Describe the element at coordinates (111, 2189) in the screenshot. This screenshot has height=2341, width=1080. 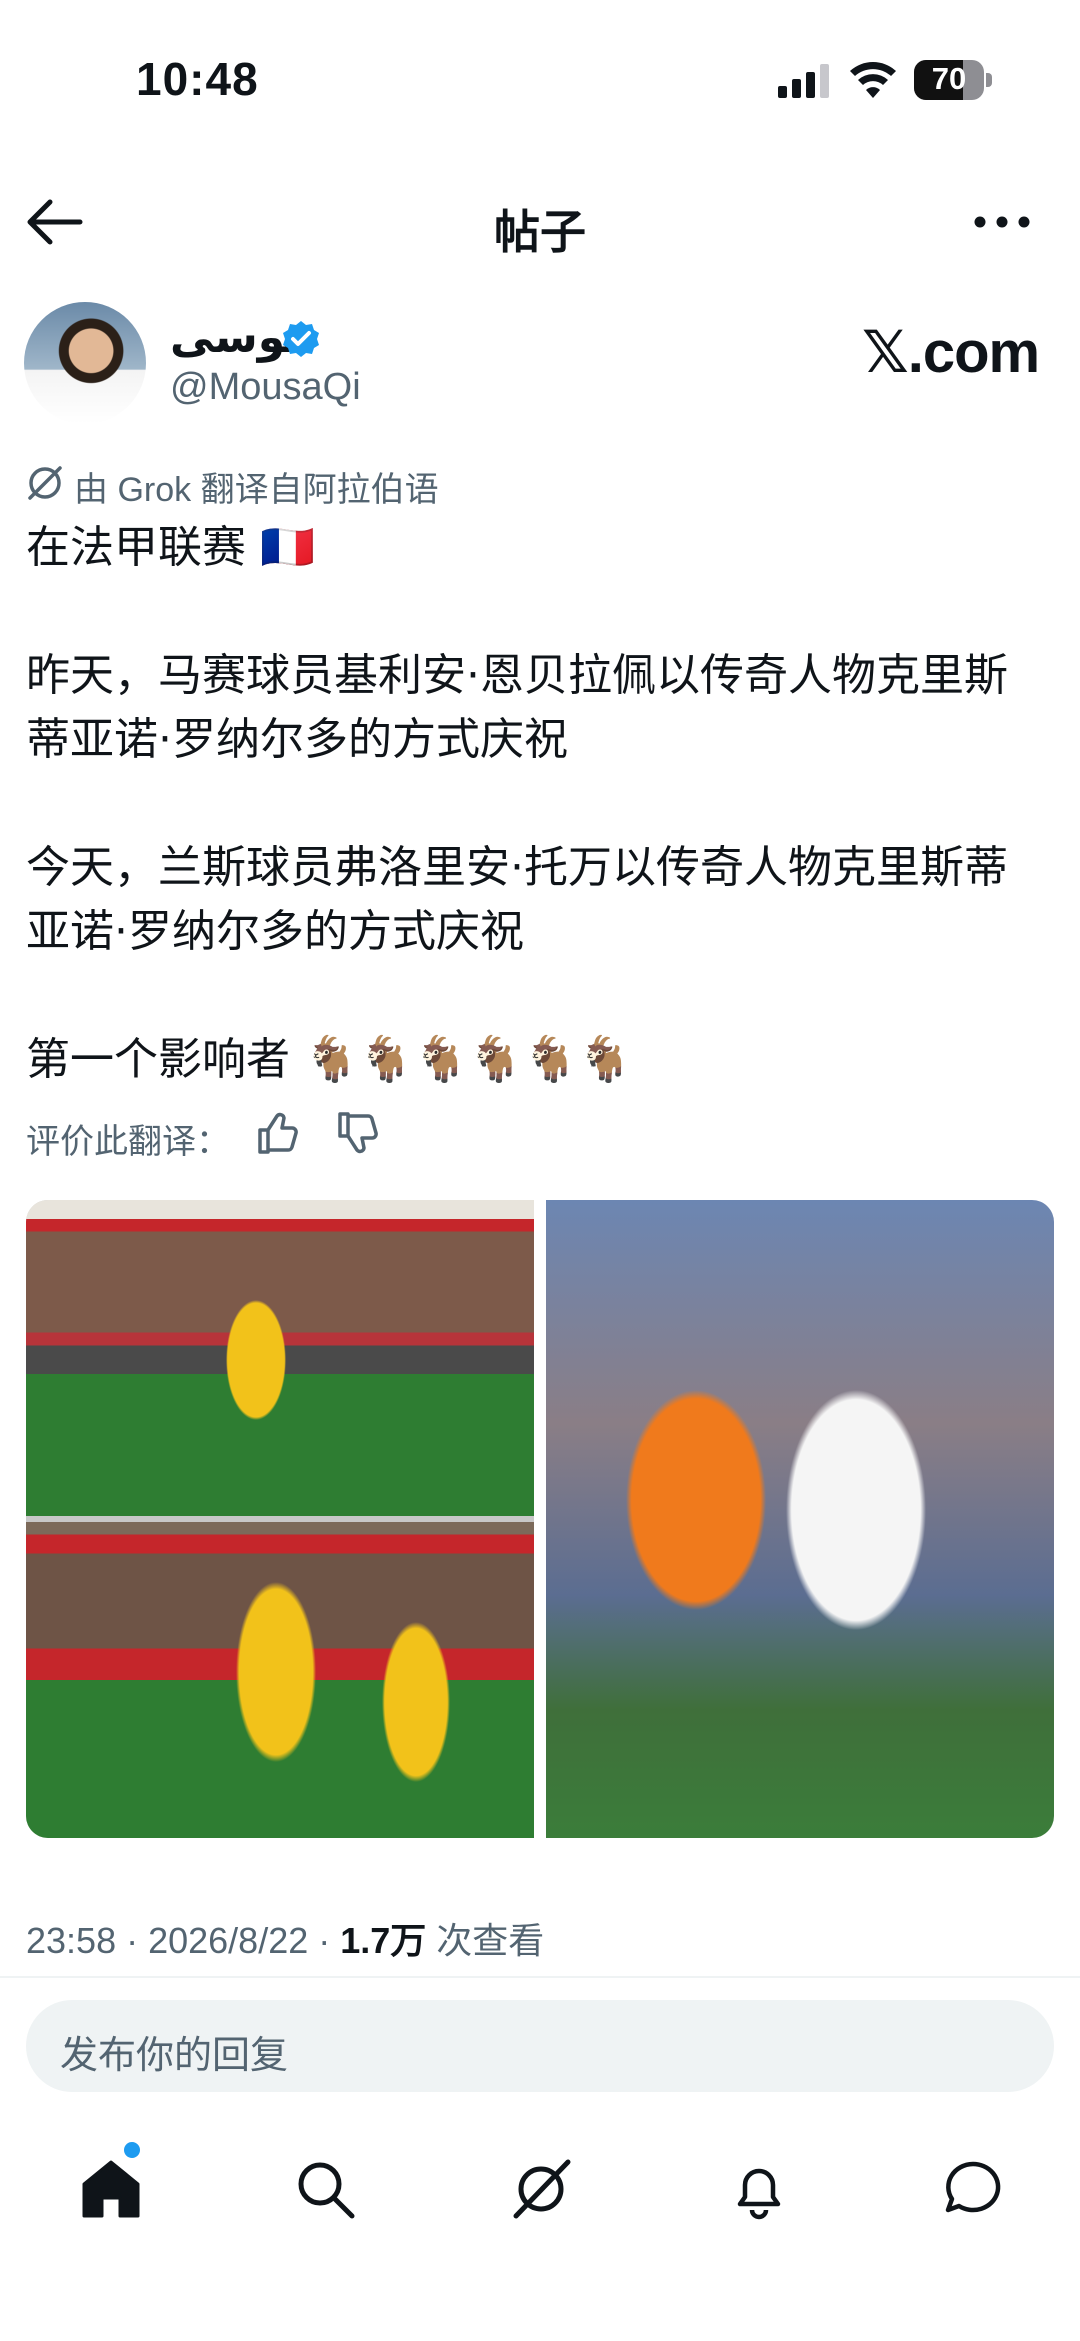
I see `home-icon` at that location.